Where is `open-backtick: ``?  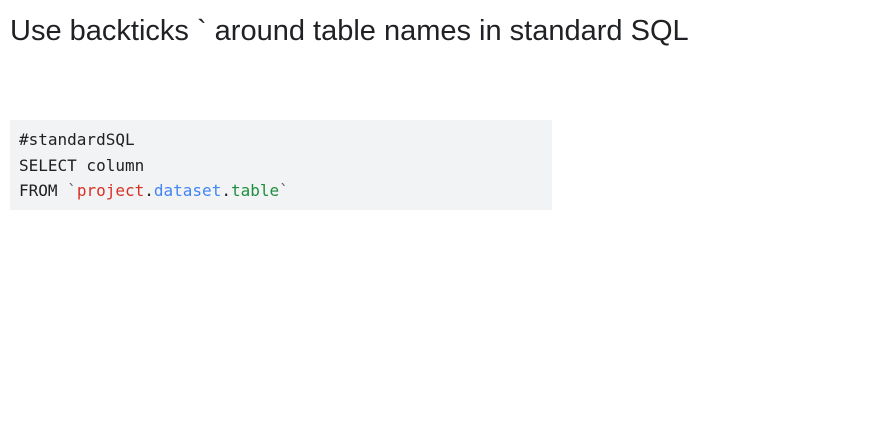
open-backtick: ` is located at coordinates (72, 190).